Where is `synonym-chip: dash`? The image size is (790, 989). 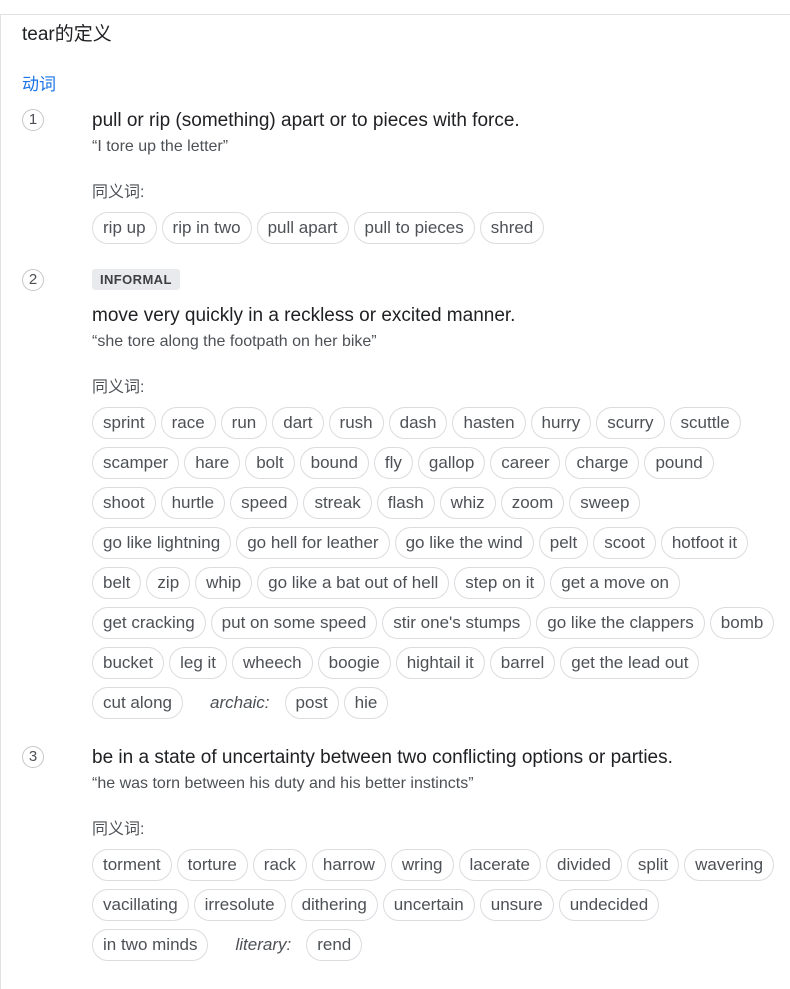
synonym-chip: dash is located at coordinates (418, 423).